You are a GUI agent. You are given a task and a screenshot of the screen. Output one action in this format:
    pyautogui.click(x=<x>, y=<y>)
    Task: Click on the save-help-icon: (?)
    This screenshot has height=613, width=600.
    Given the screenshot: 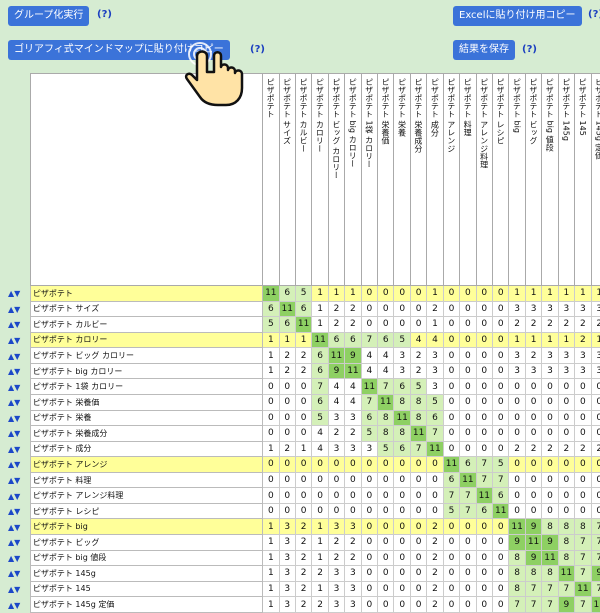 What is the action you would take?
    pyautogui.click(x=529, y=50)
    